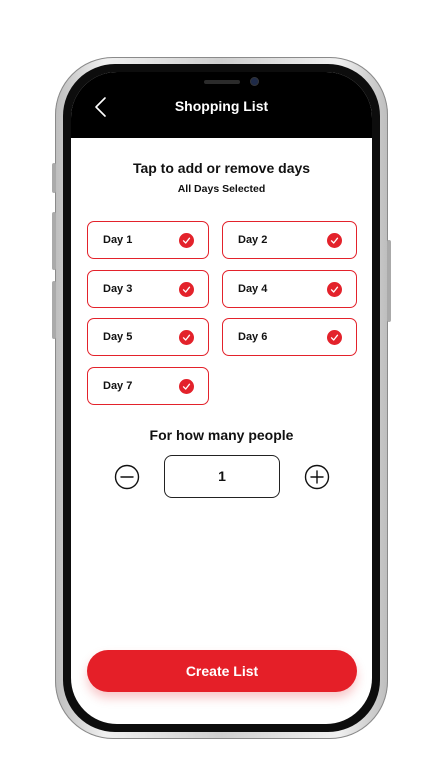 The image size is (440, 780). I want to click on day-toggle-1: Day 1, so click(148, 240).